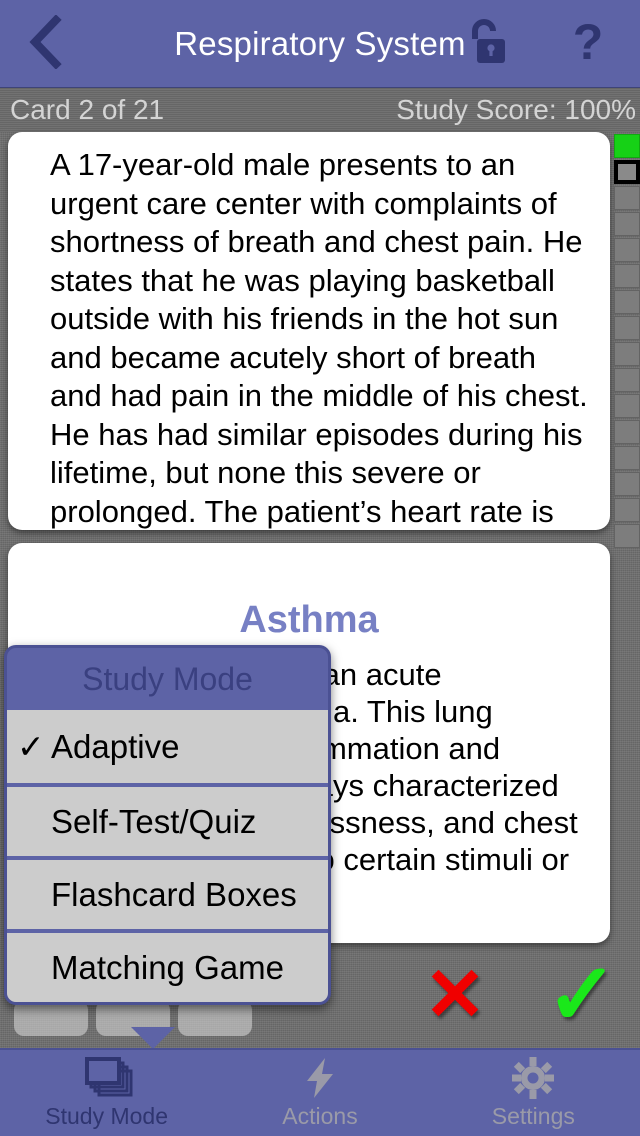 This screenshot has height=1136, width=640. I want to click on study-score: Study Score: 100%, so click(516, 109).